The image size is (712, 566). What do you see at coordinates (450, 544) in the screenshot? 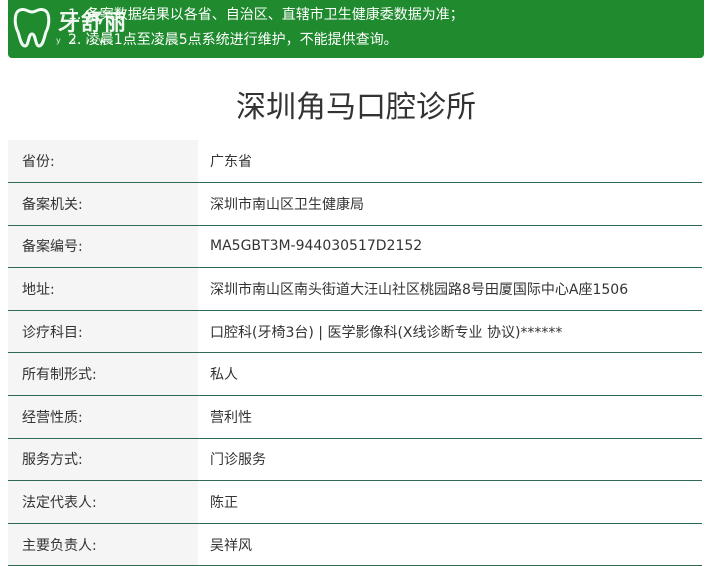
I see `row-value: 吴祥风` at bounding box center [450, 544].